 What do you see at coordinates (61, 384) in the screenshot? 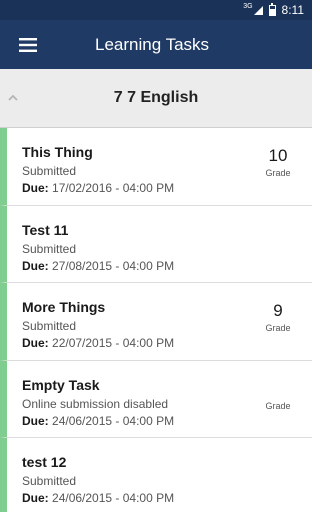
I see `task-name: Empty Task` at bounding box center [61, 384].